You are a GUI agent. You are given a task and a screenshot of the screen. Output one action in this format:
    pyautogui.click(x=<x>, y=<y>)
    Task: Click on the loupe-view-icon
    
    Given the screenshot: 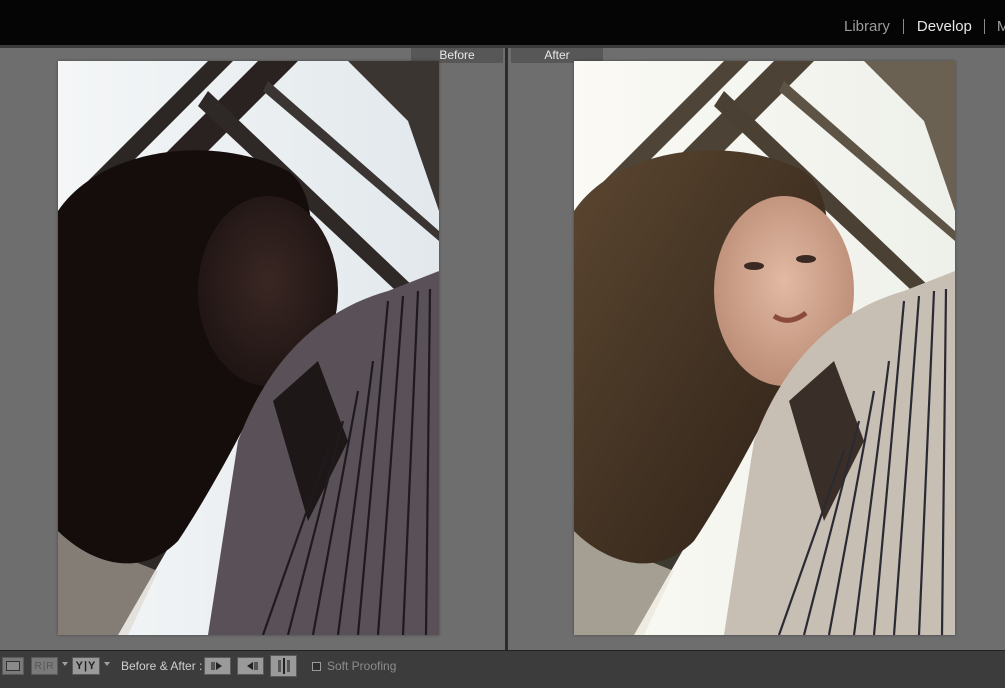 What is the action you would take?
    pyautogui.click(x=13, y=666)
    